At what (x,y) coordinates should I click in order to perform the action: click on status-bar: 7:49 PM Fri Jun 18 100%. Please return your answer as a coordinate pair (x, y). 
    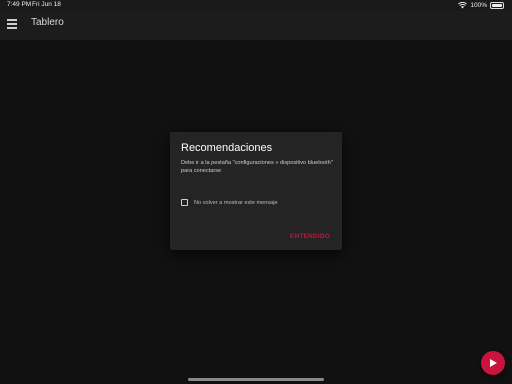
    Looking at the image, I should click on (256, 5).